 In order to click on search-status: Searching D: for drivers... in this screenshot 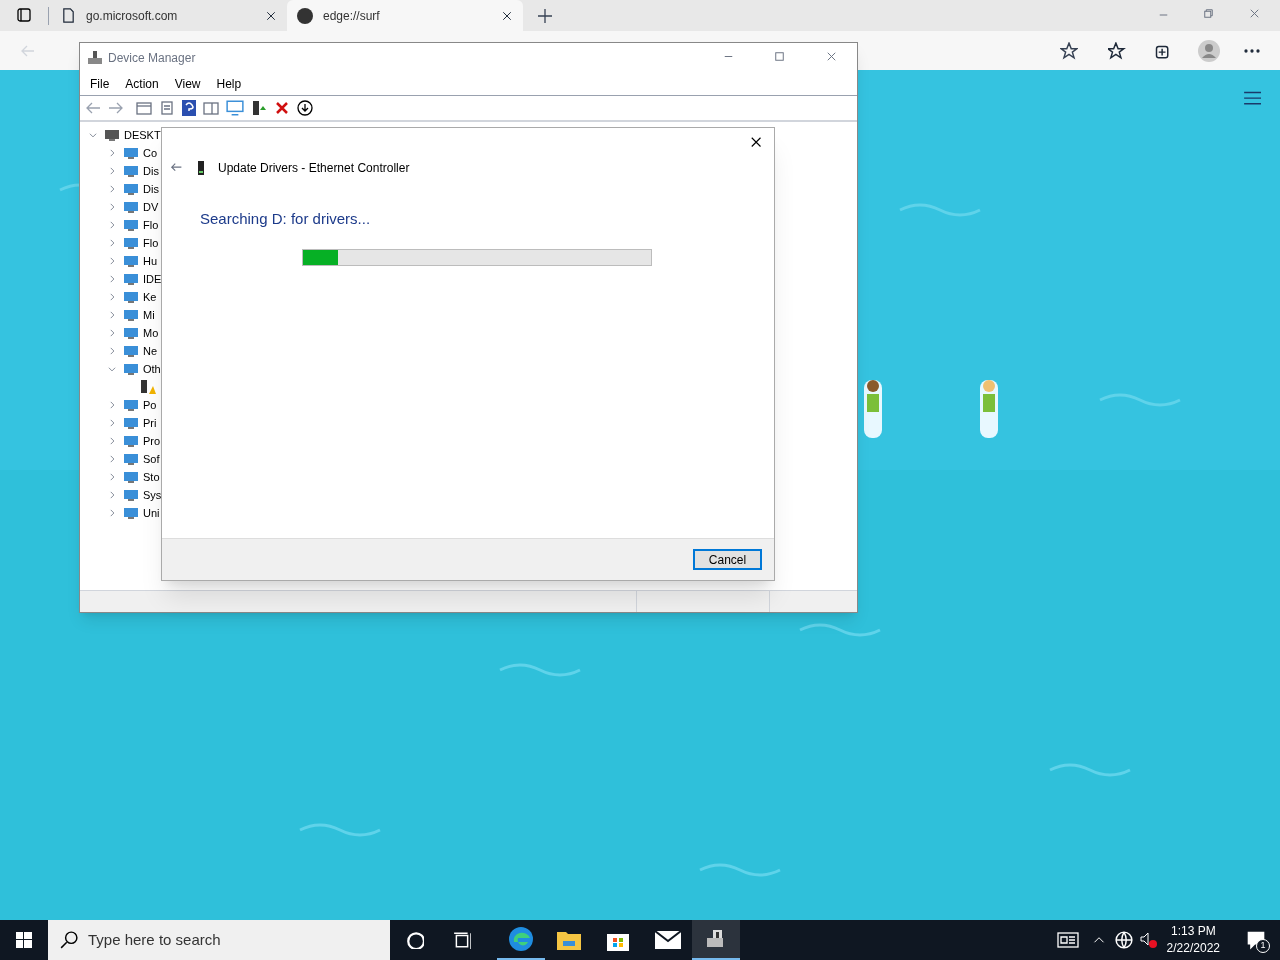, I will do `click(286, 219)`.